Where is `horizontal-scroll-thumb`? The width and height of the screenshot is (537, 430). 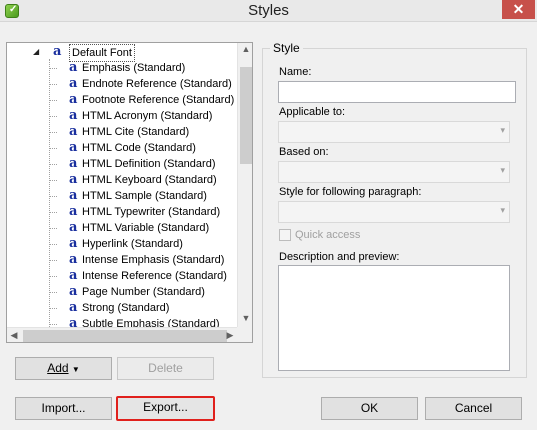
horizontal-scroll-thumb is located at coordinates (125, 336).